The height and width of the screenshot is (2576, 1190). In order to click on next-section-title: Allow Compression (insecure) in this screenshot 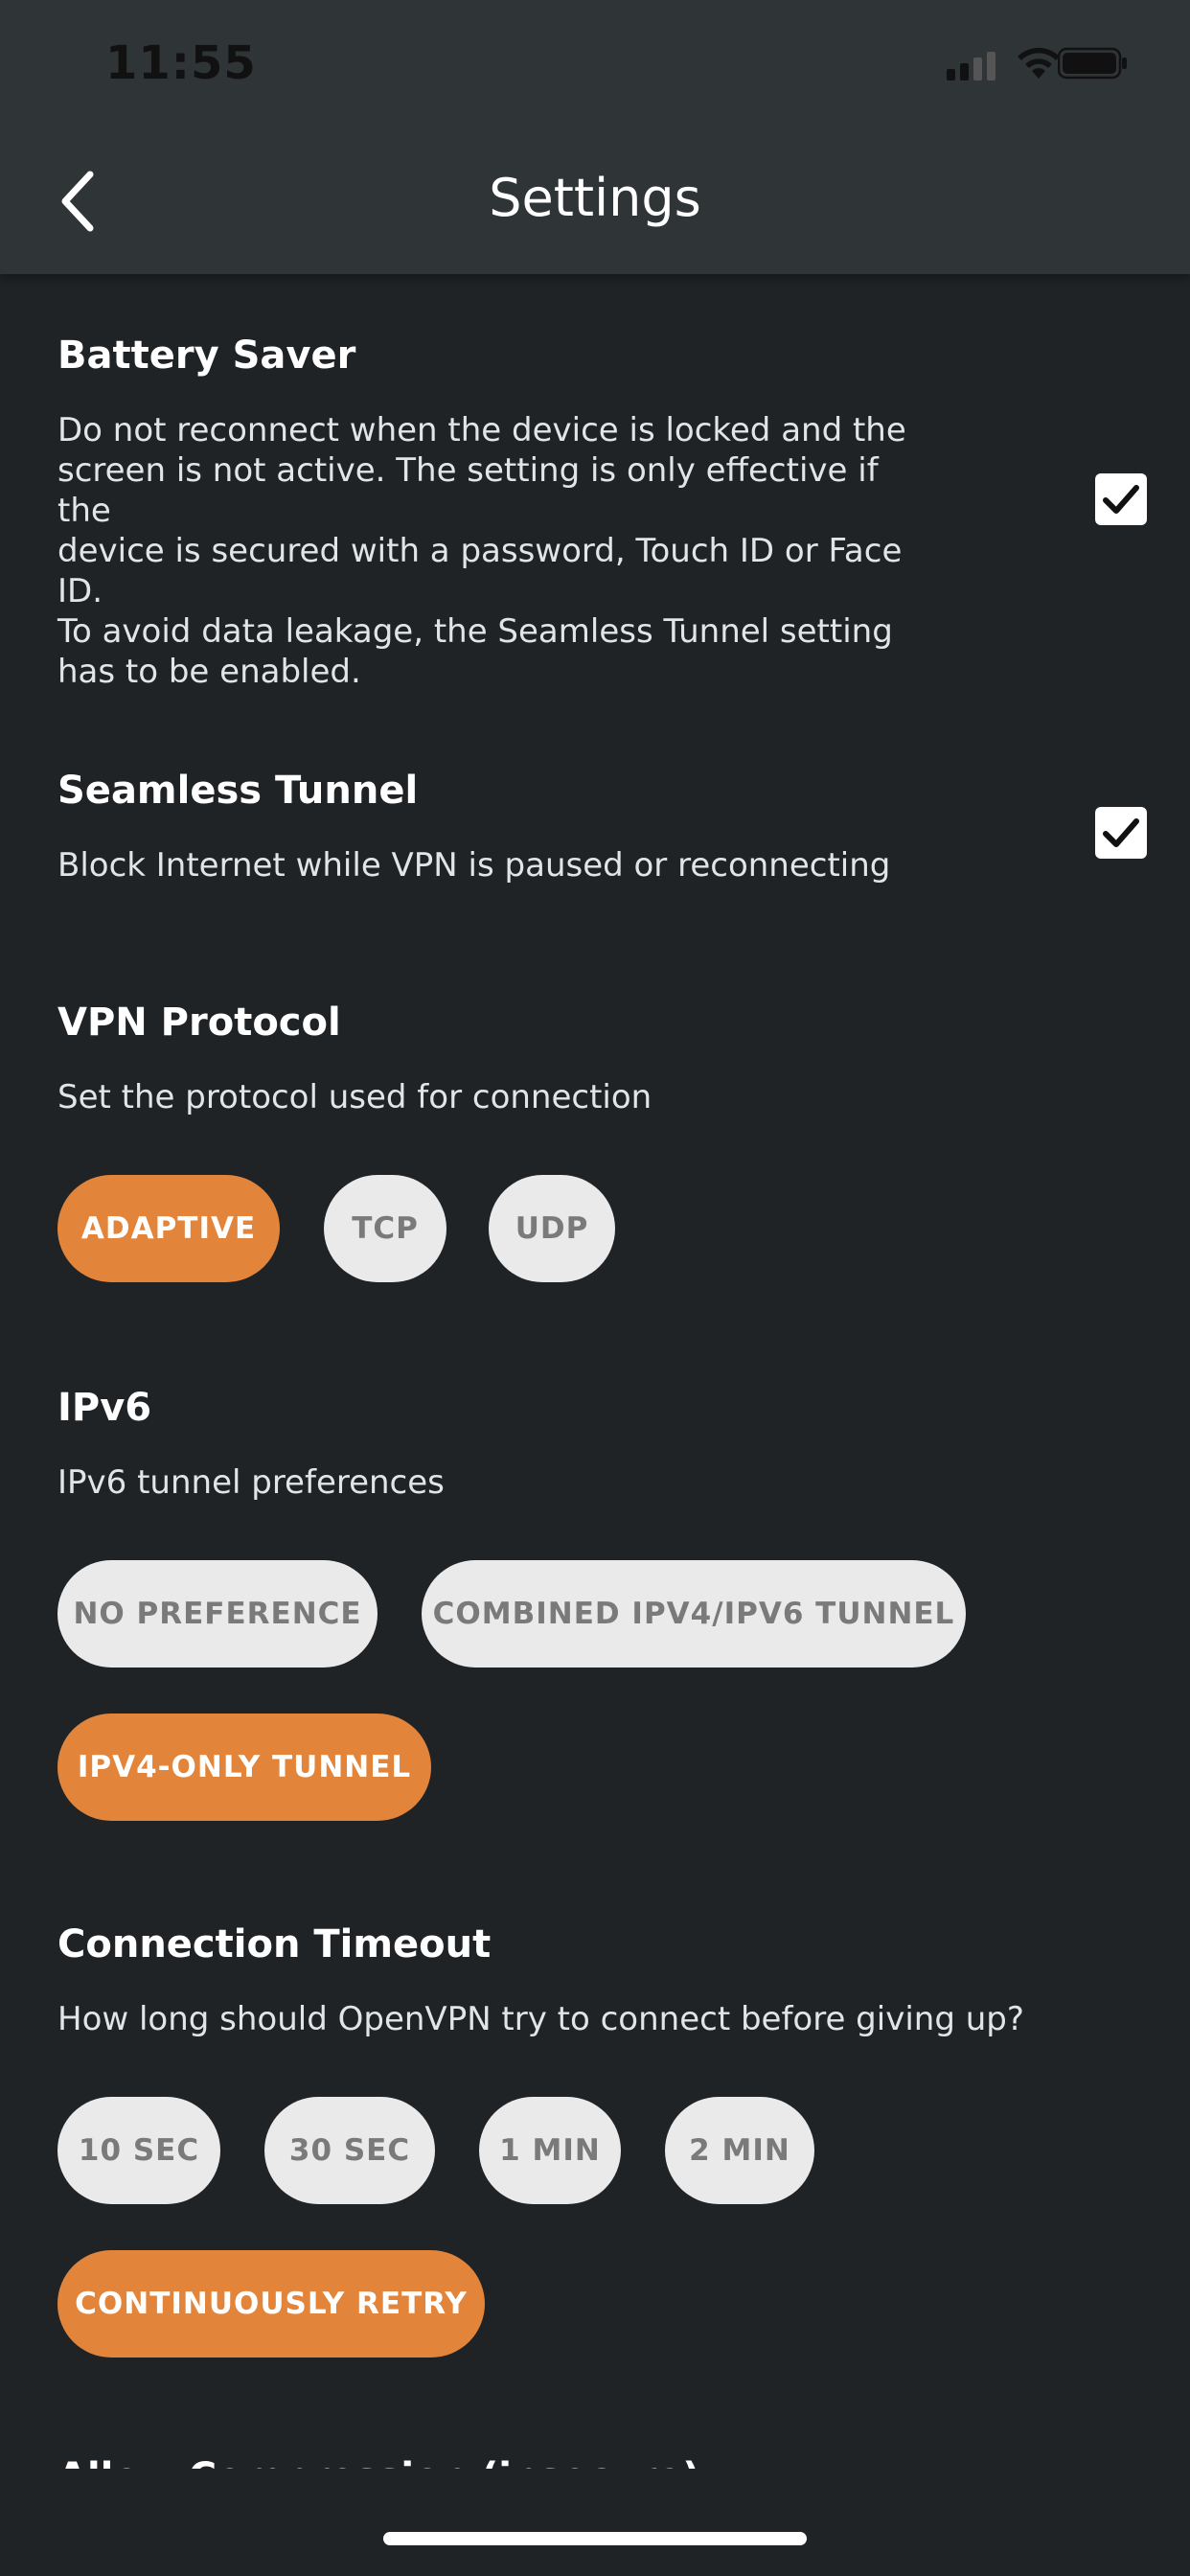, I will do `click(379, 2462)`.